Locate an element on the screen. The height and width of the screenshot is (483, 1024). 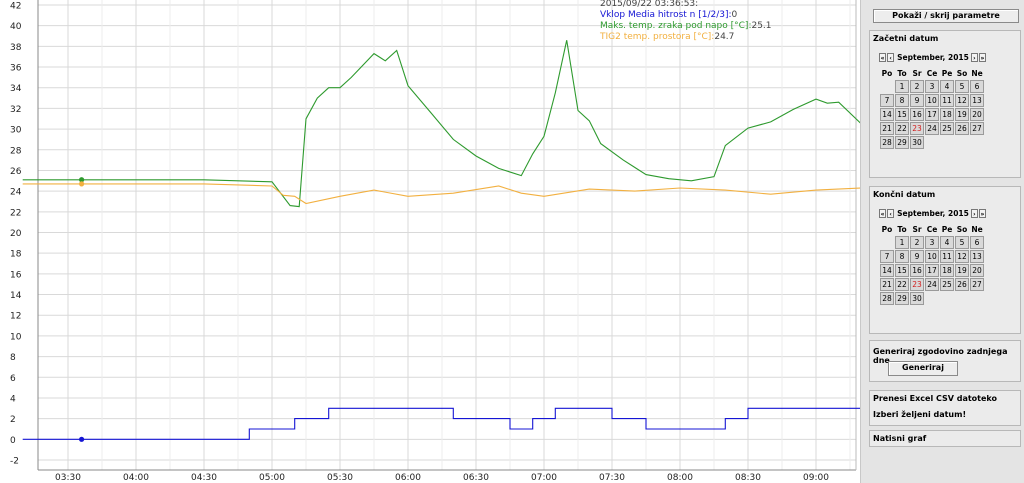
start-next-icon: › is located at coordinates (974, 57).